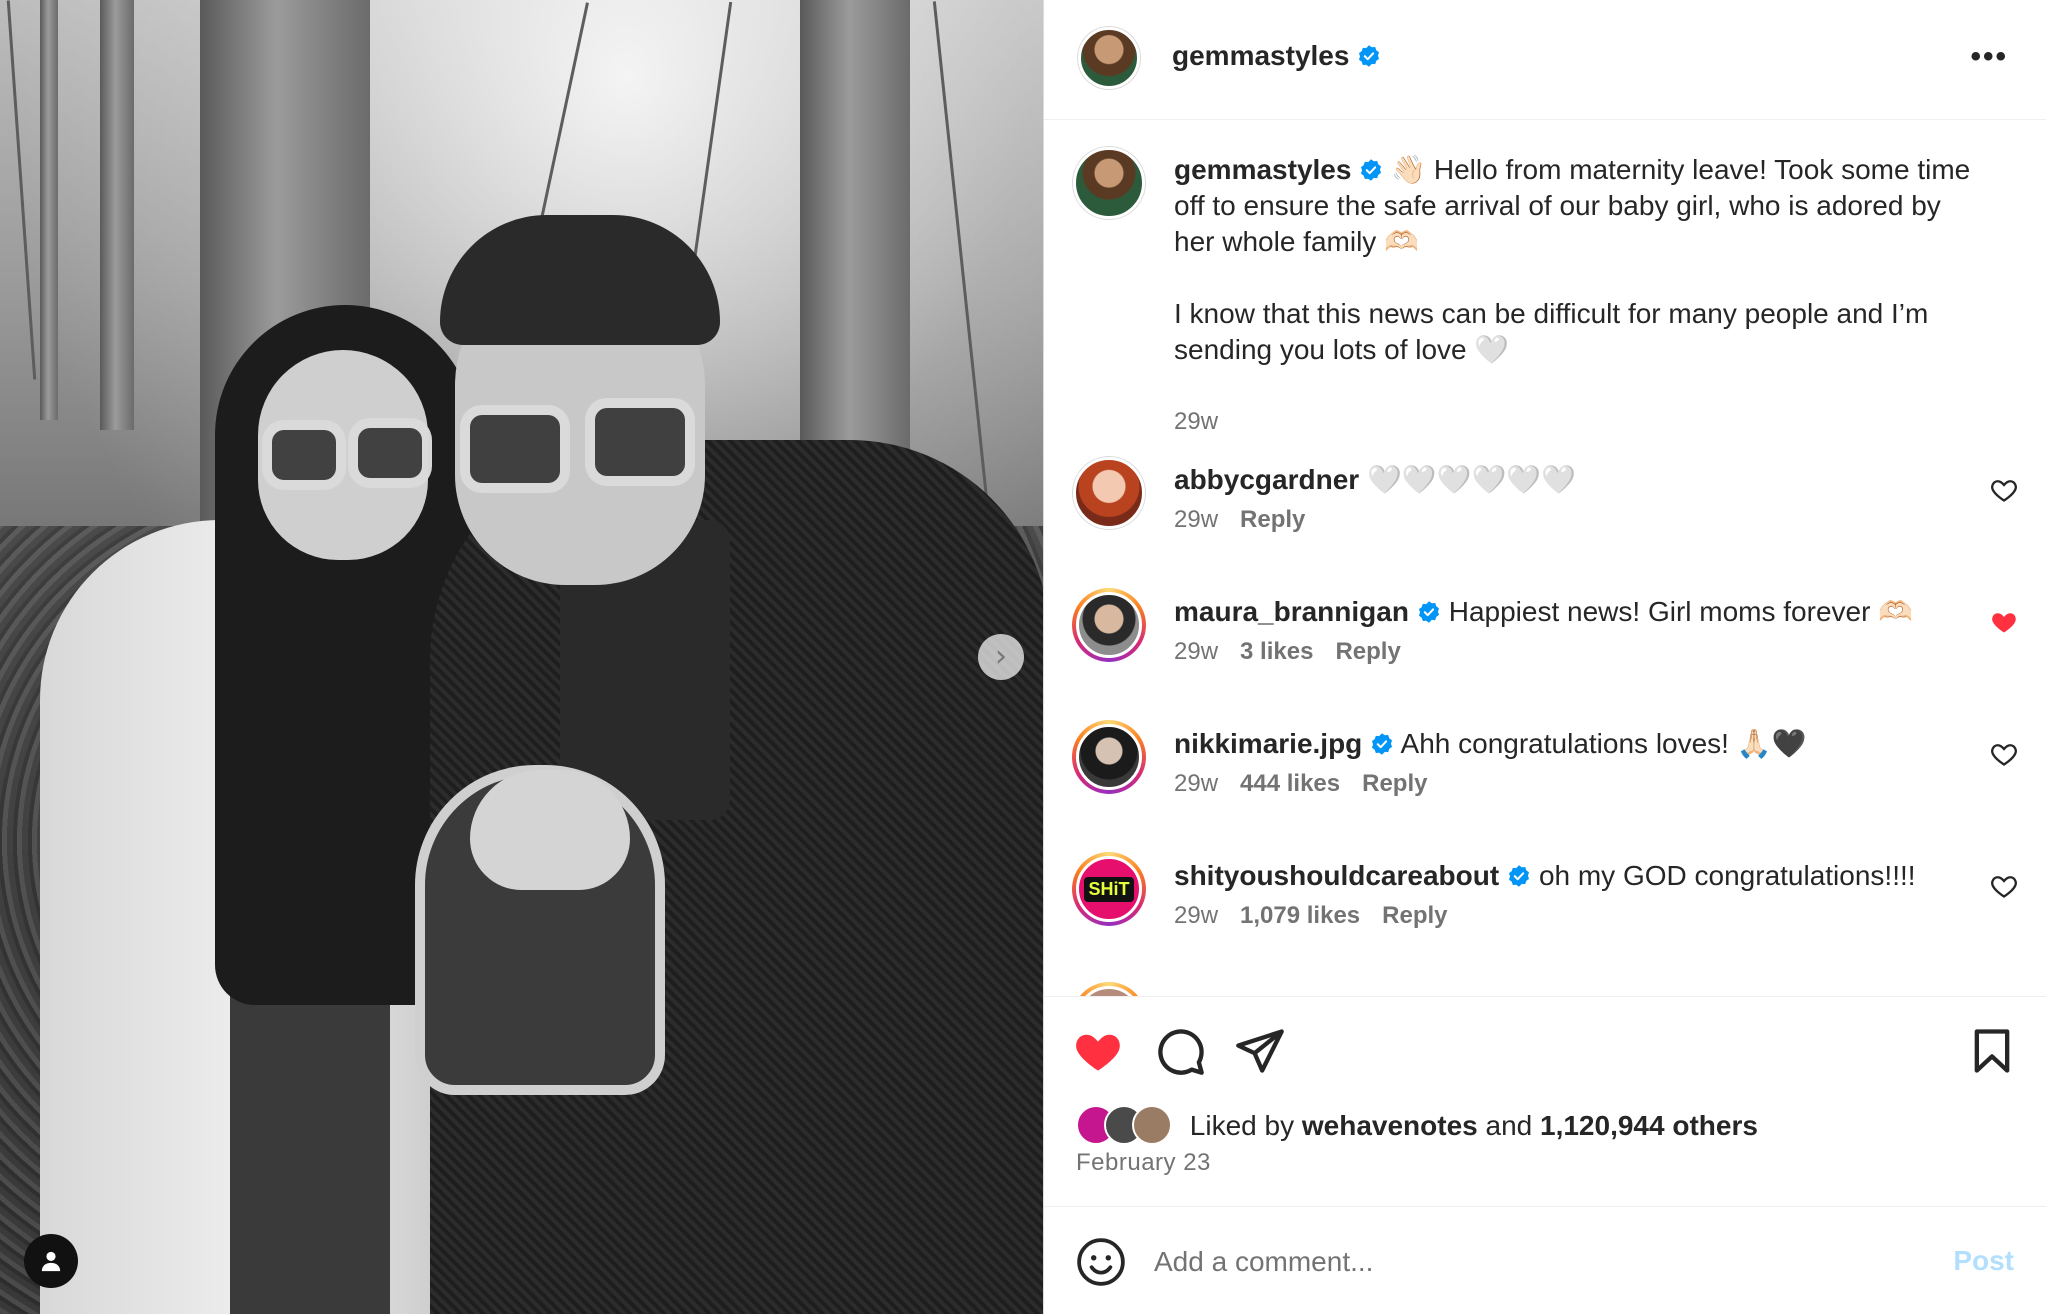 The image size is (2046, 1314). Describe the element at coordinates (390, 453) in the screenshot. I see `woman-sunglasses-right` at that location.